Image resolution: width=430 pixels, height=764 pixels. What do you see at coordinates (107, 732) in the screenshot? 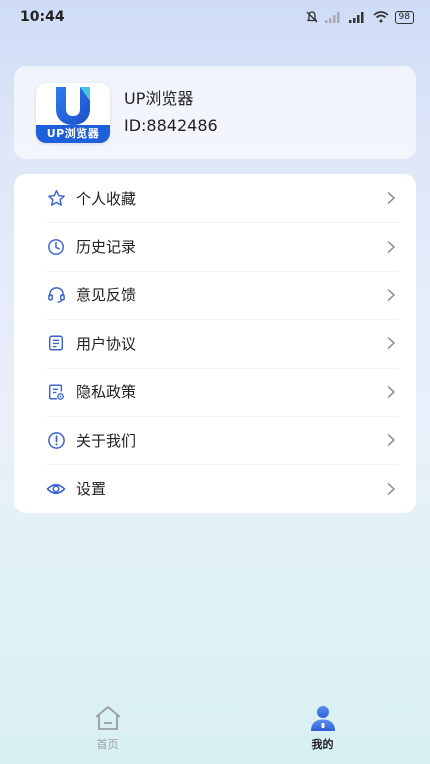
I see `tab-home: 首页` at bounding box center [107, 732].